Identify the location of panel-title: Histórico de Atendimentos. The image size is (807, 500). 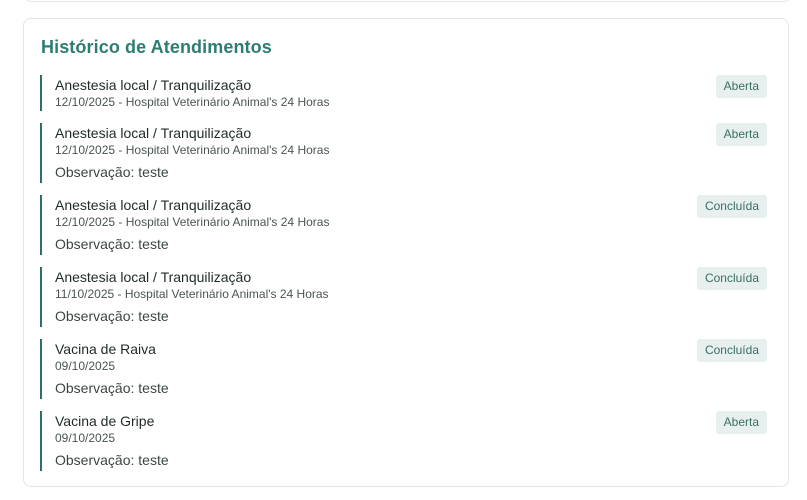
(156, 47).